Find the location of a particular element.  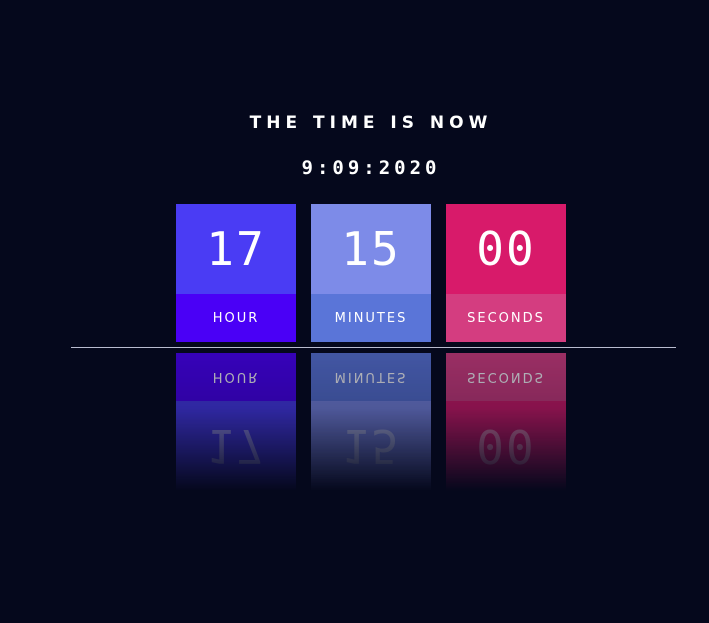

hour-tile: 17 HOUR is located at coordinates (236, 273).